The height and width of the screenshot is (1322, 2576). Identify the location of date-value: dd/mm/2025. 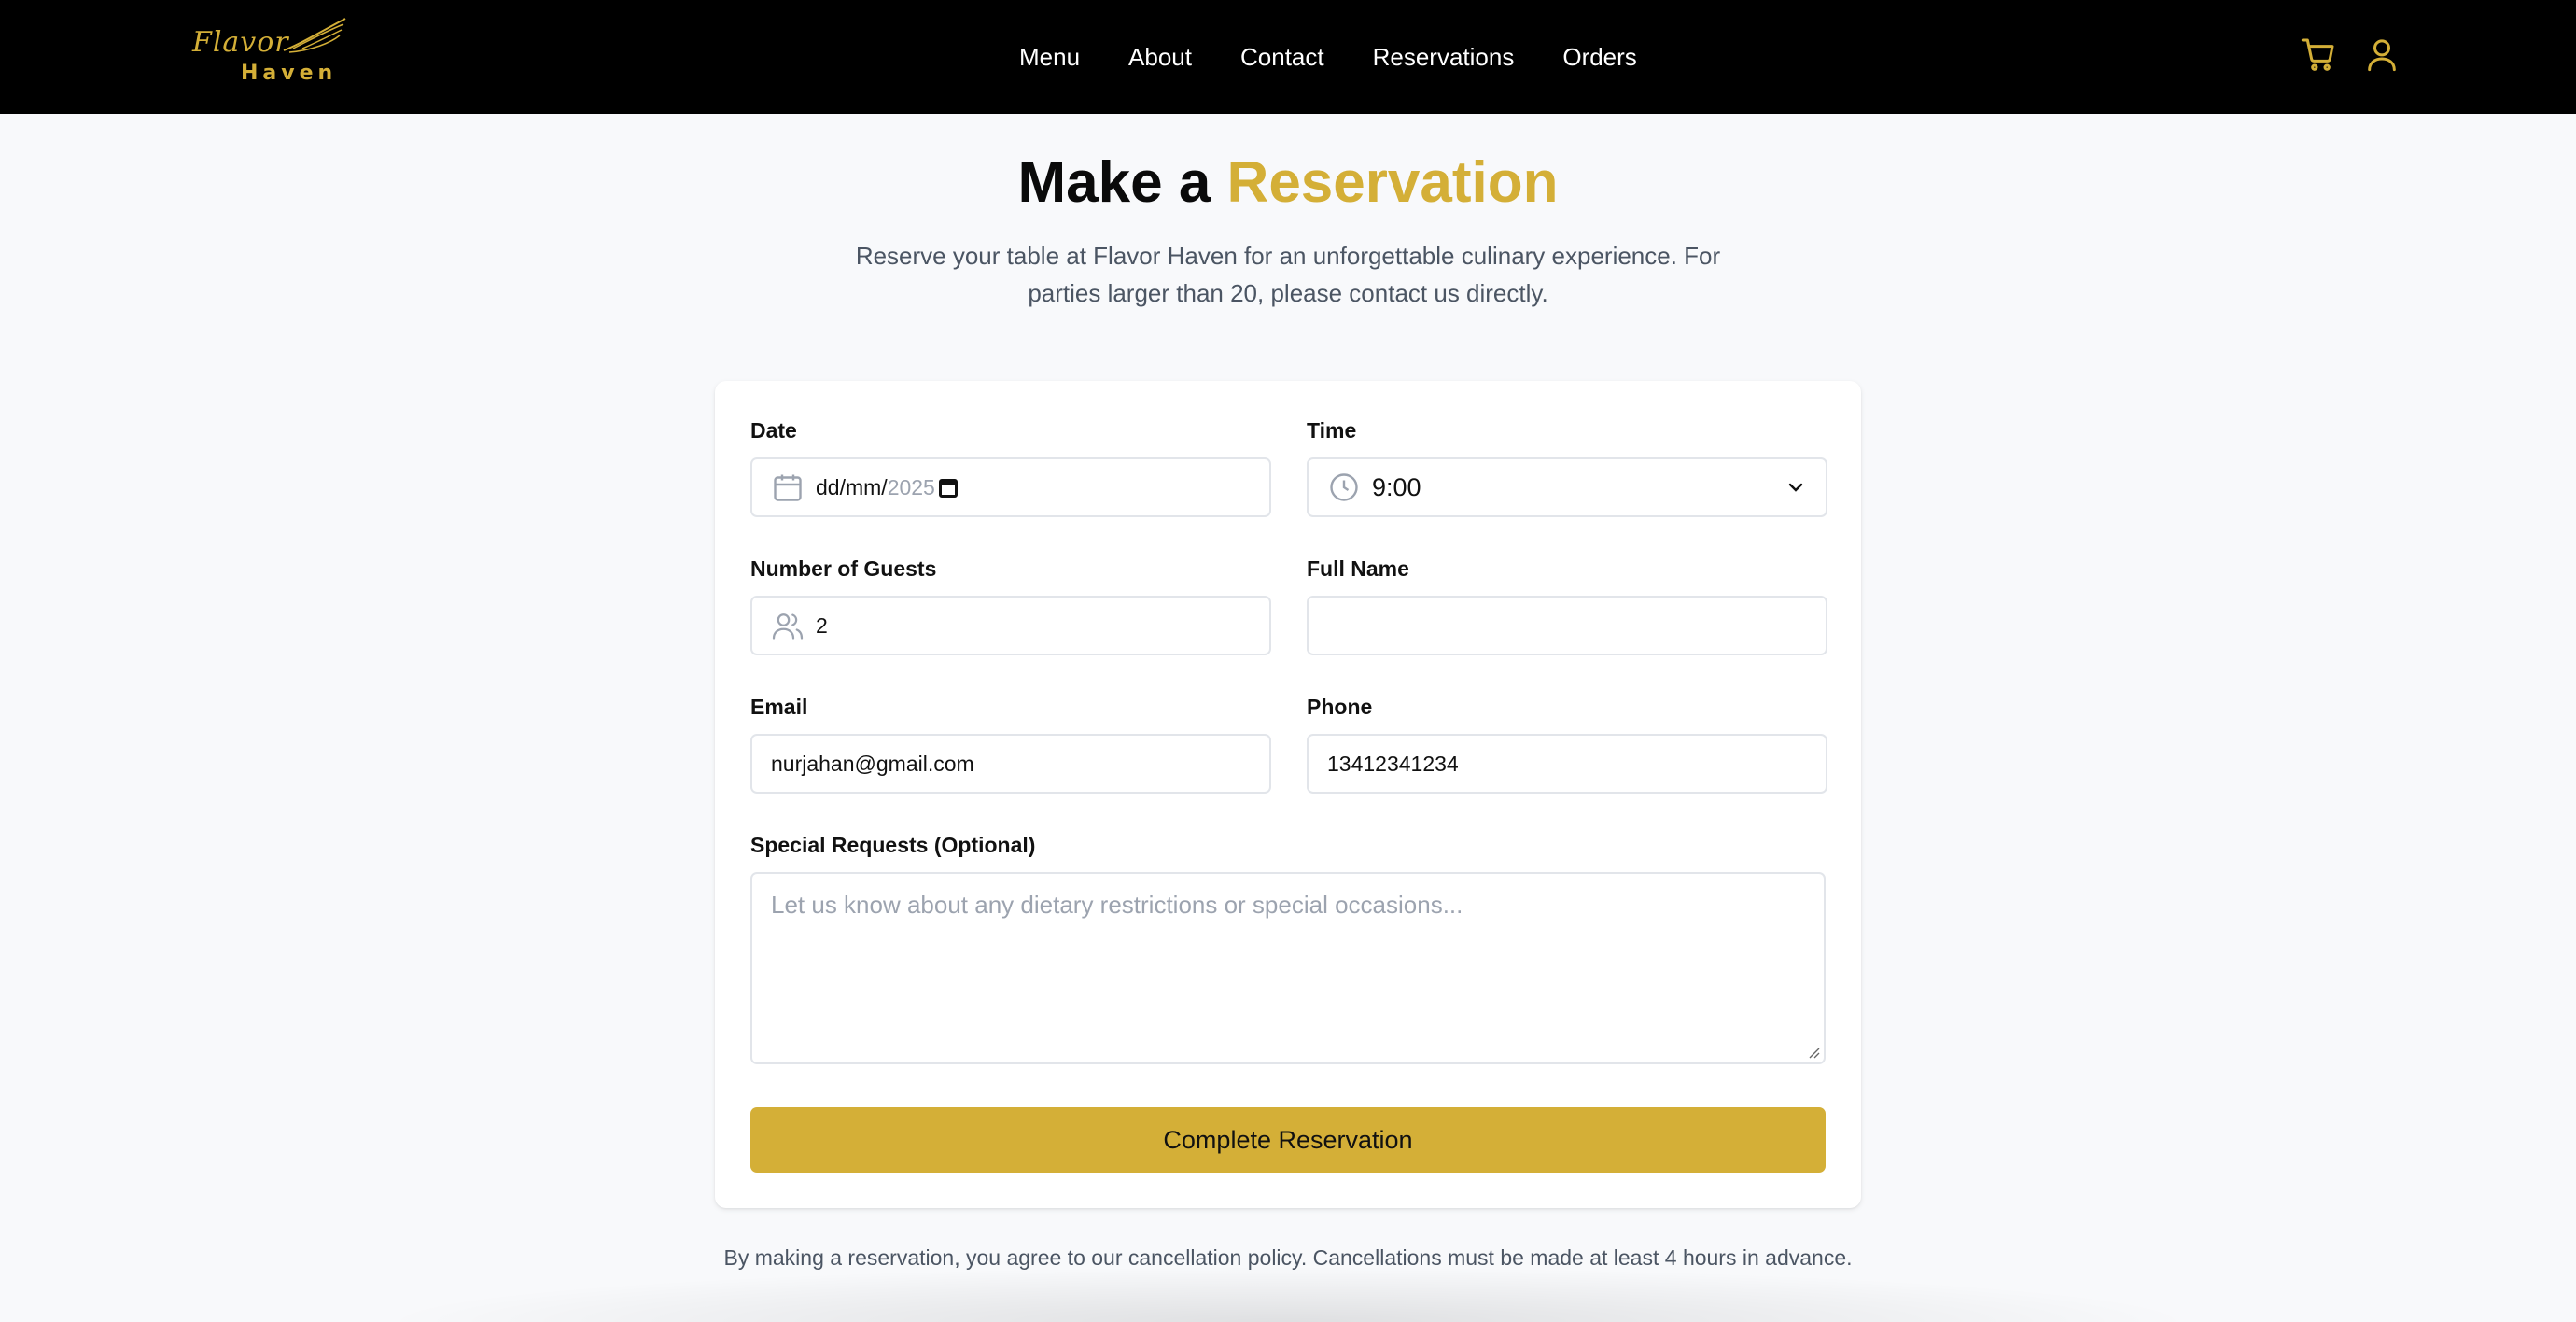
(887, 487).